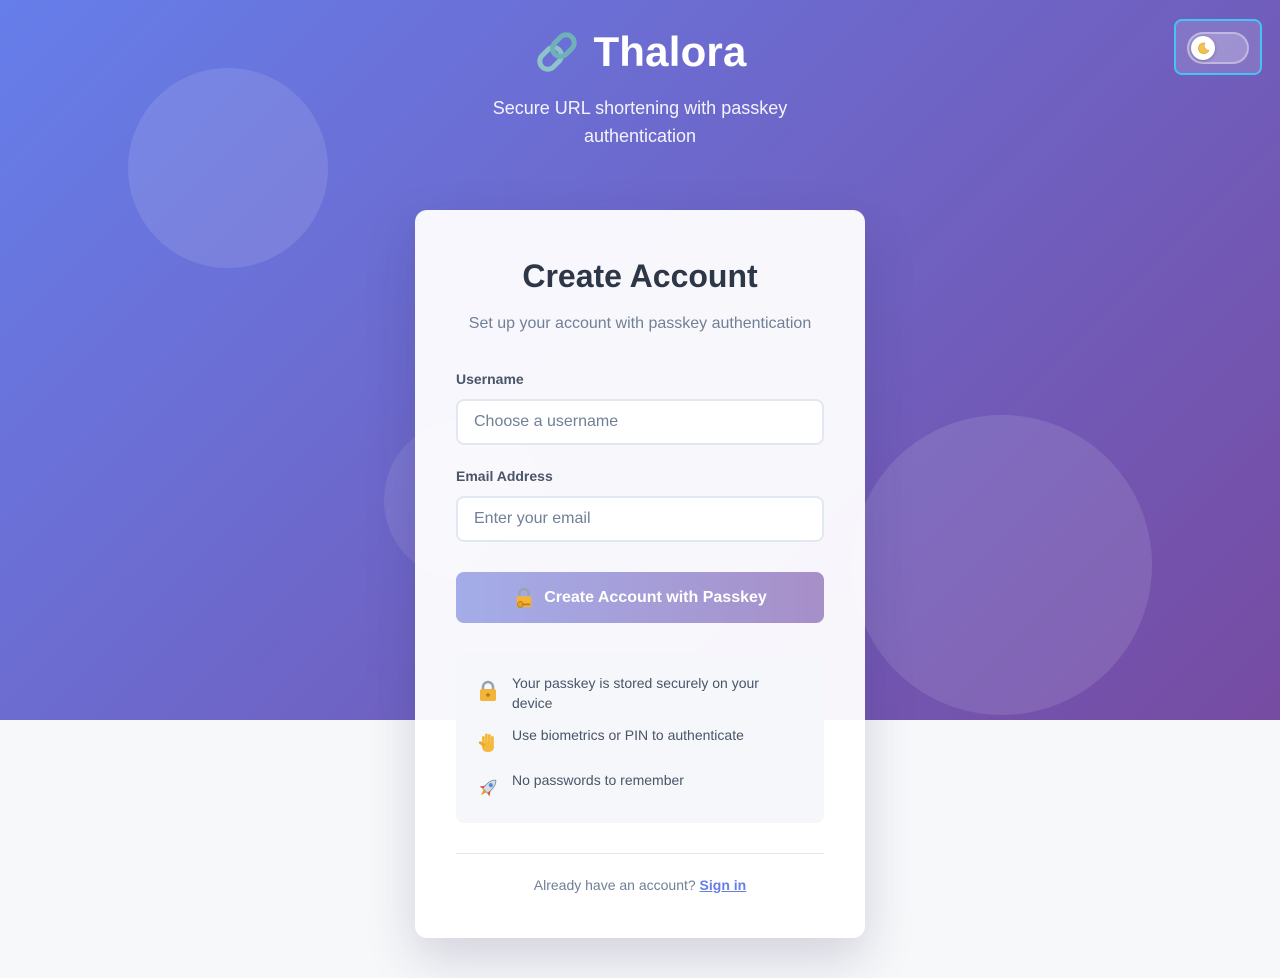 Image resolution: width=1280 pixels, height=978 pixels. I want to click on signin-prompt-text: Already have an account?, so click(614, 885).